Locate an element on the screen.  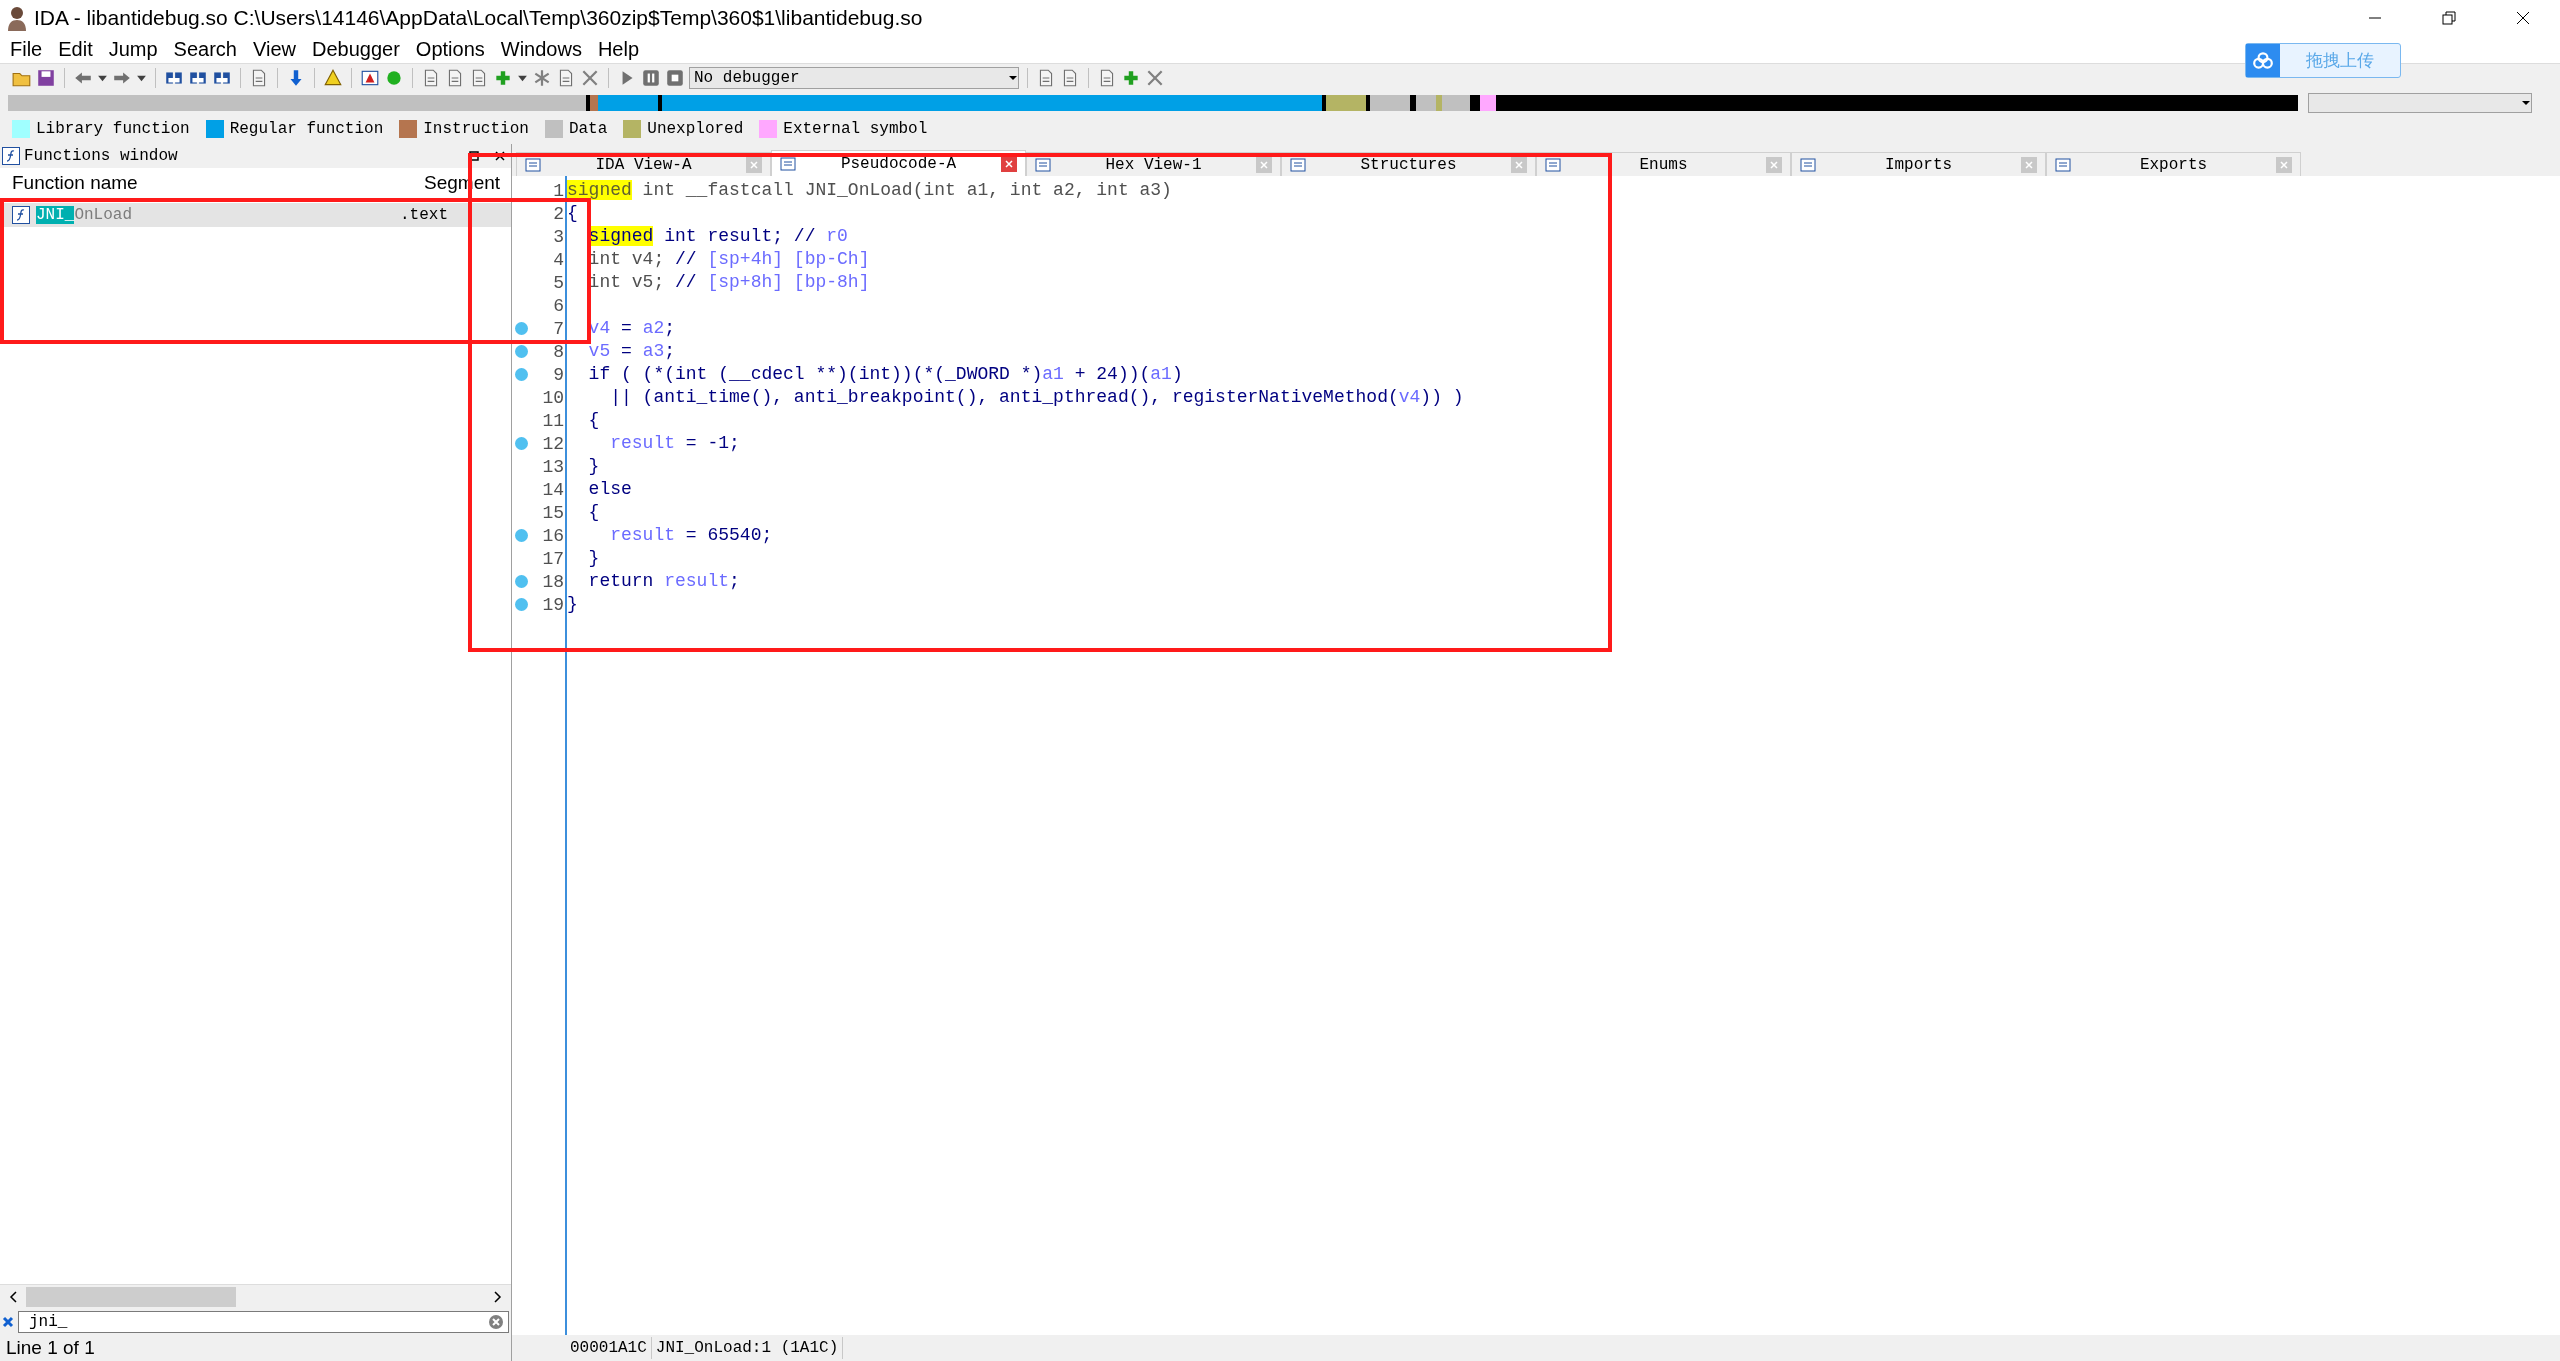
legend-label: Library function is located at coordinates (113, 129).